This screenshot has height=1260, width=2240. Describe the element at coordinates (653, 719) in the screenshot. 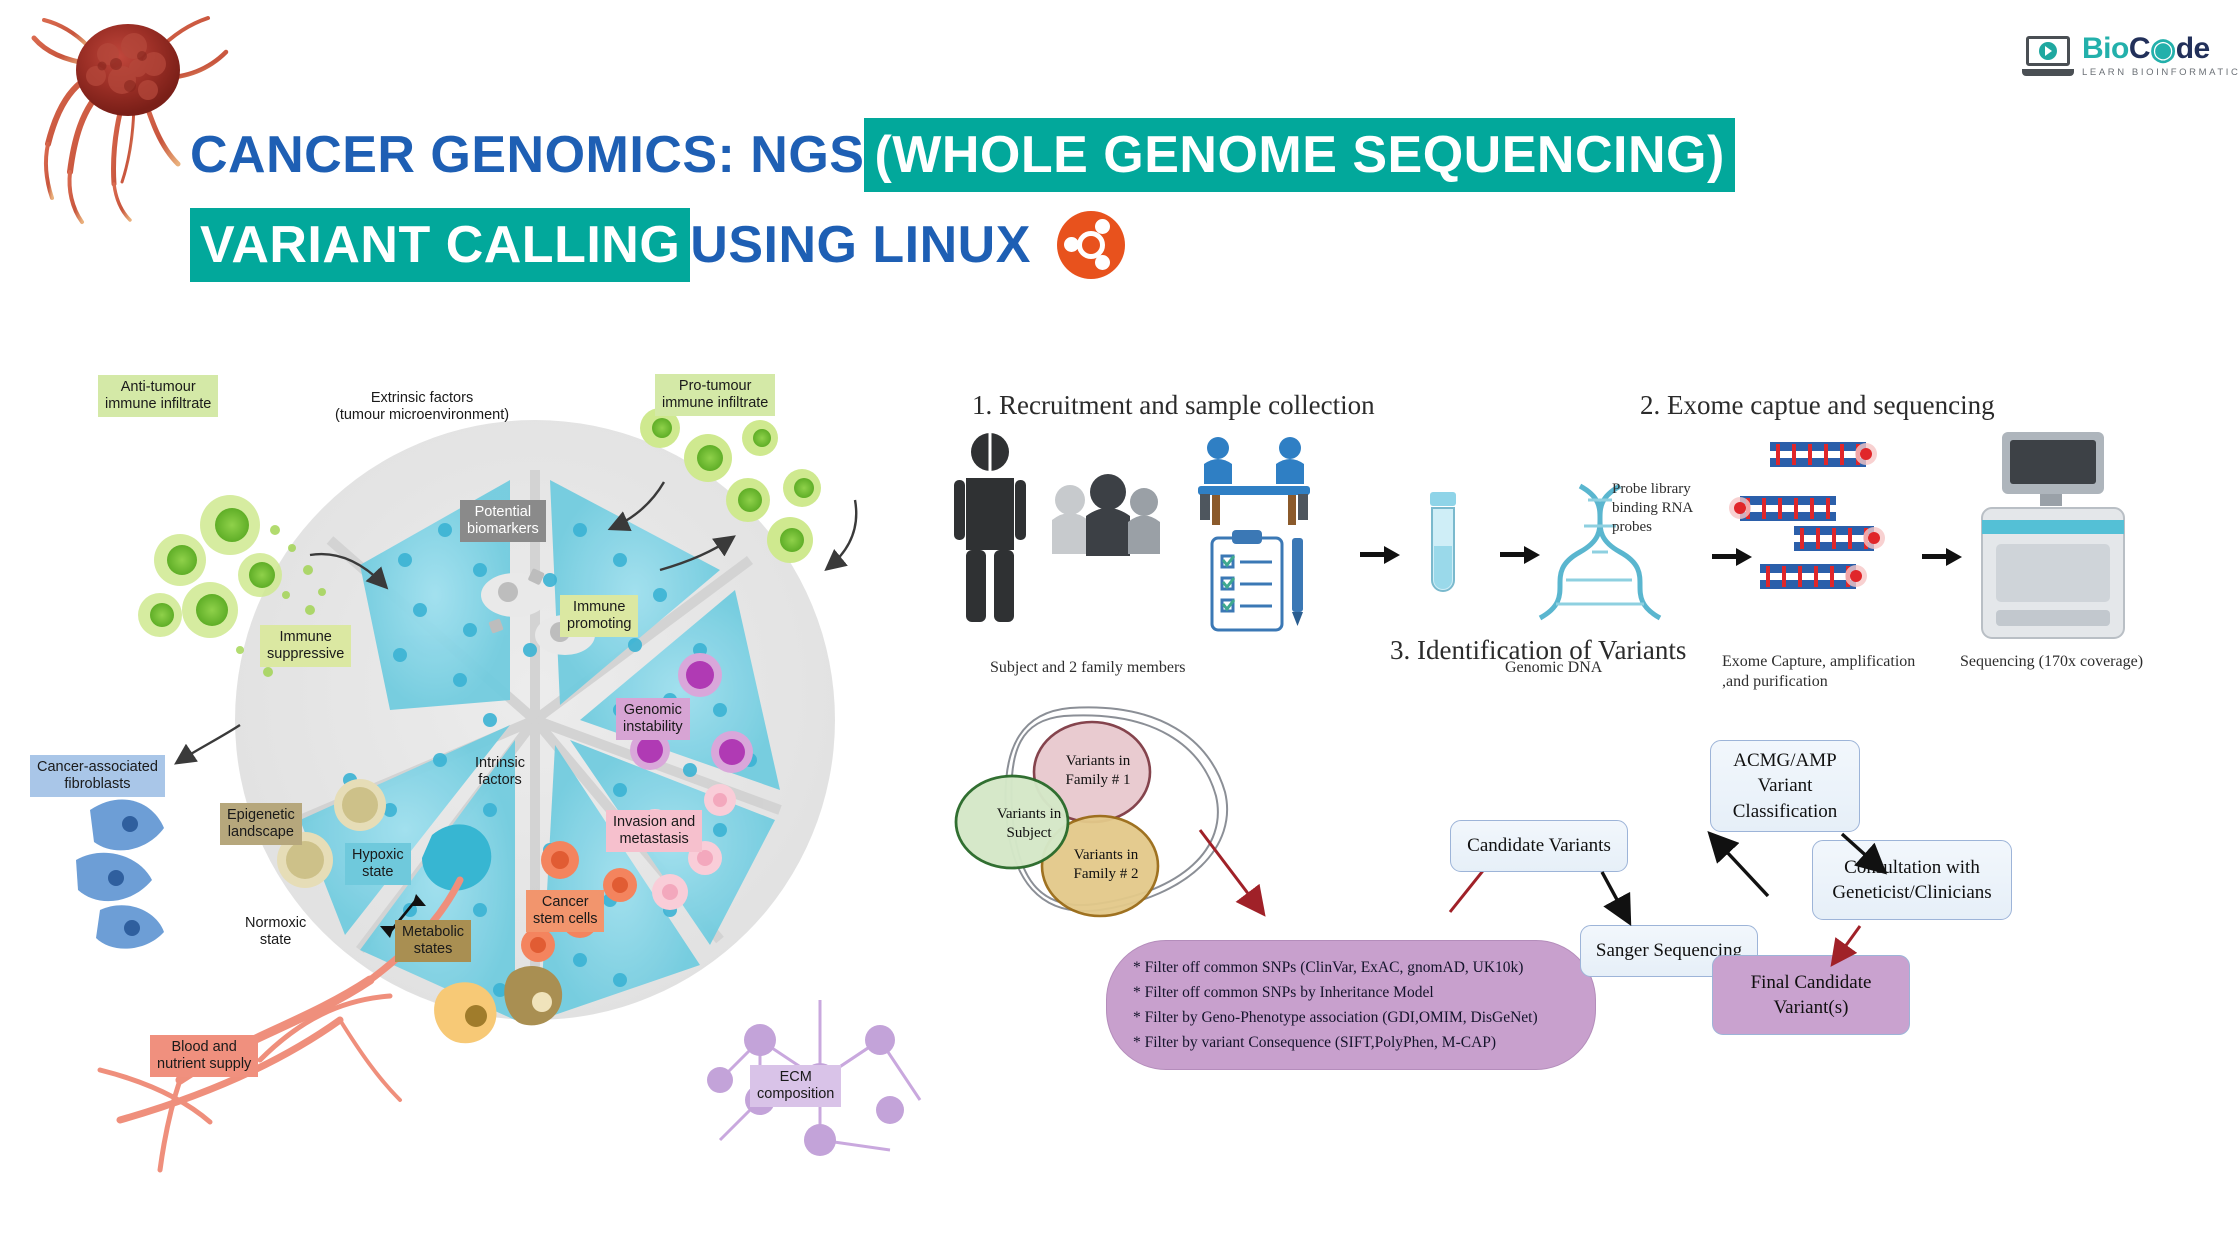

I see `tme-label-genomic-instability: Genomic instability` at that location.